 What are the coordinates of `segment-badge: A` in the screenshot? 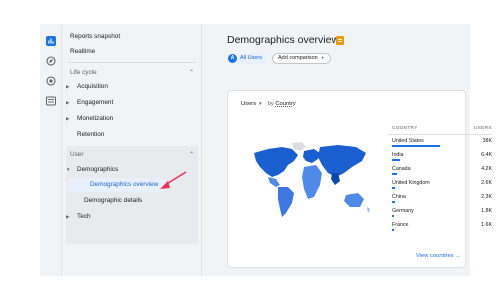 It's located at (232, 58).